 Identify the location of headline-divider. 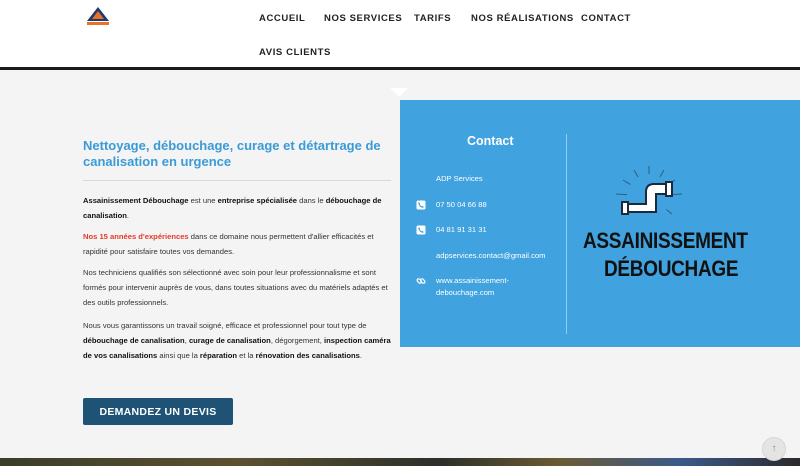
(237, 180).